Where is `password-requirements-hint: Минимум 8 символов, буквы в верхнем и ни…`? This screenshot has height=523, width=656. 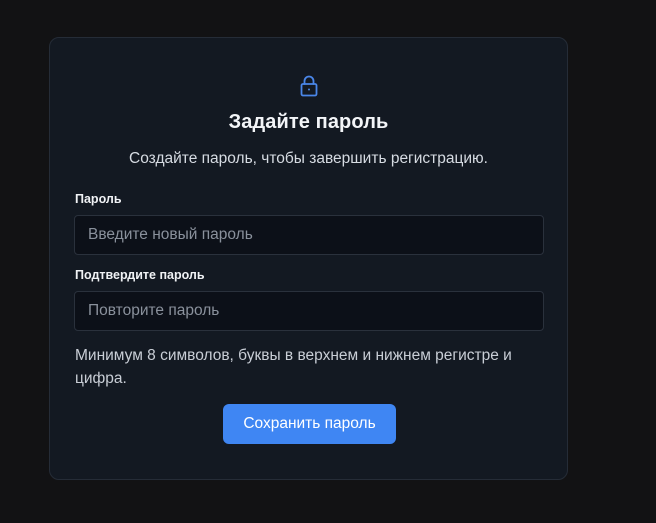
password-requirements-hint: Минимум 8 символов, буквы в верхнем и ни… is located at coordinates (293, 367).